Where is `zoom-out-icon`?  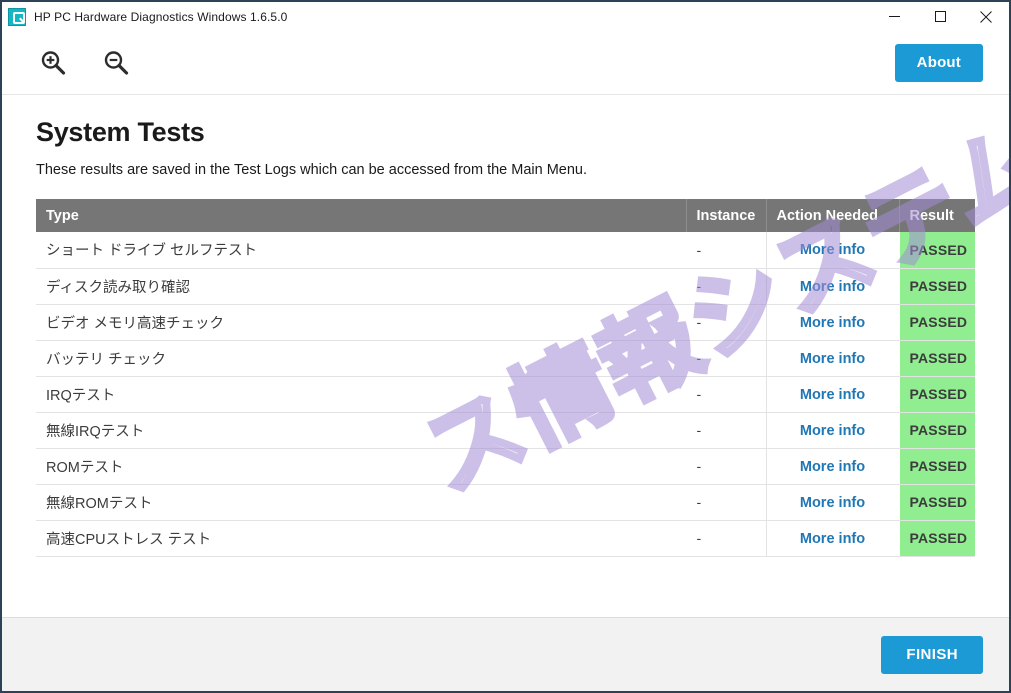 zoom-out-icon is located at coordinates (116, 63).